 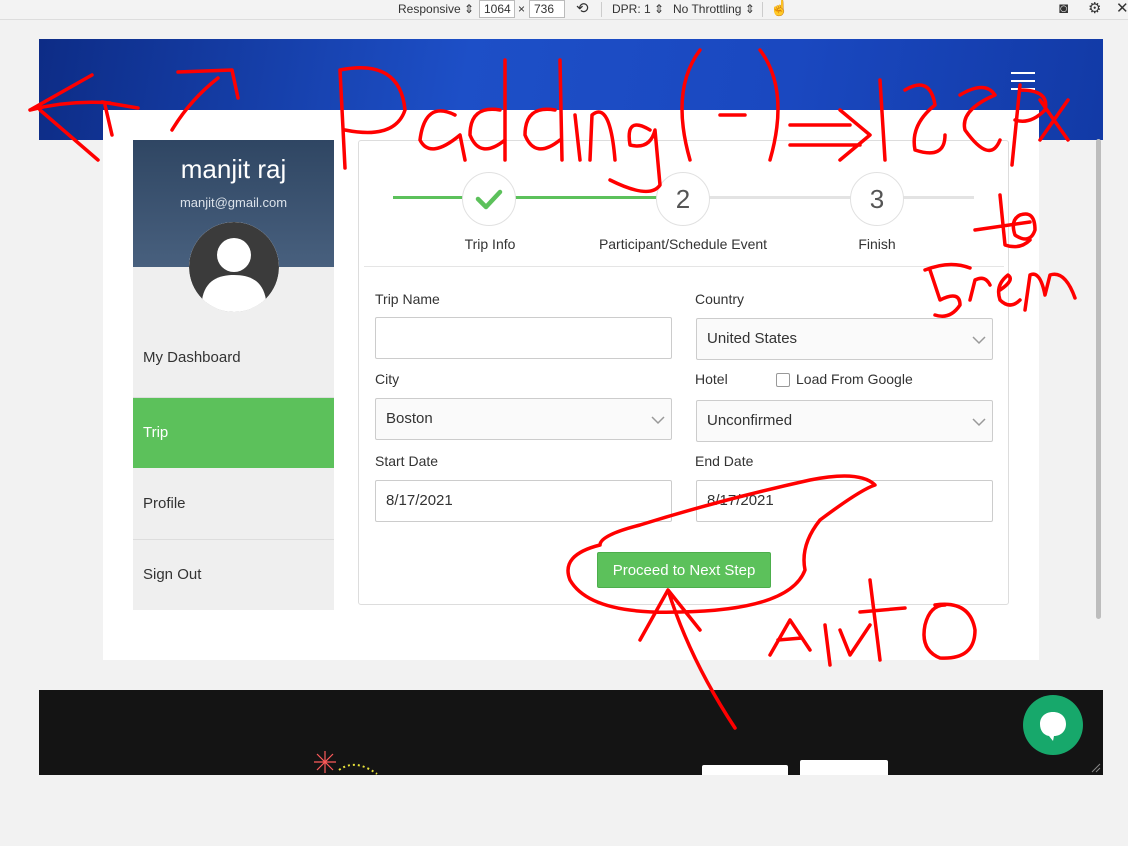 What do you see at coordinates (683, 244) in the screenshot?
I see `step-2-label: Participant/Schedule Event` at bounding box center [683, 244].